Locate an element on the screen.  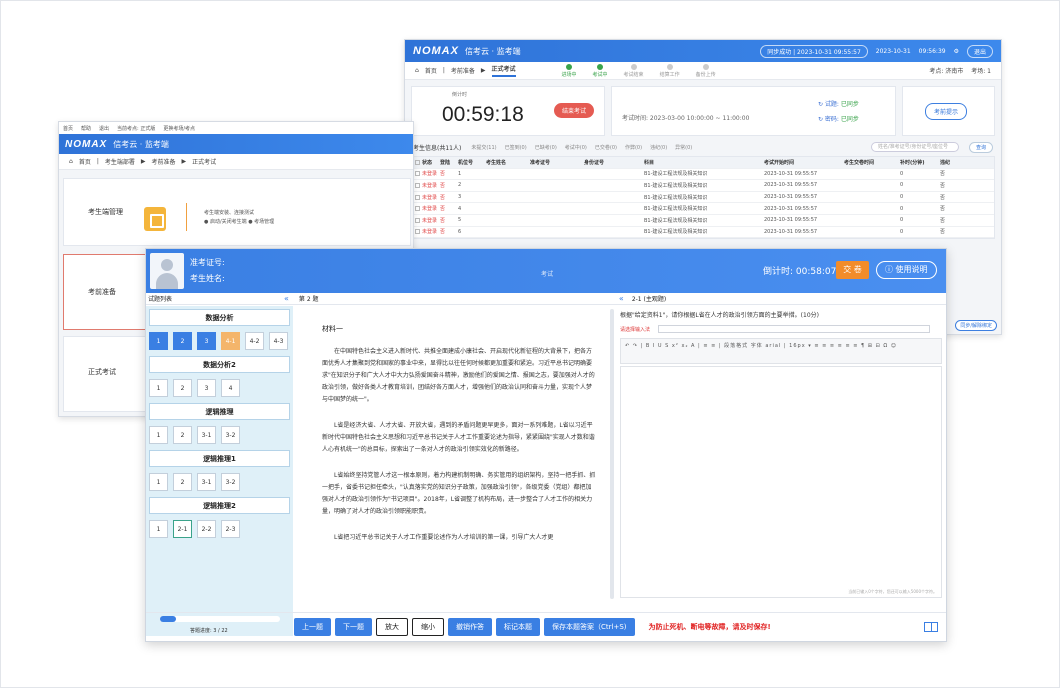
toolbar-item-3: 当前考点: 正式版 is located at coordinates (136, 128).